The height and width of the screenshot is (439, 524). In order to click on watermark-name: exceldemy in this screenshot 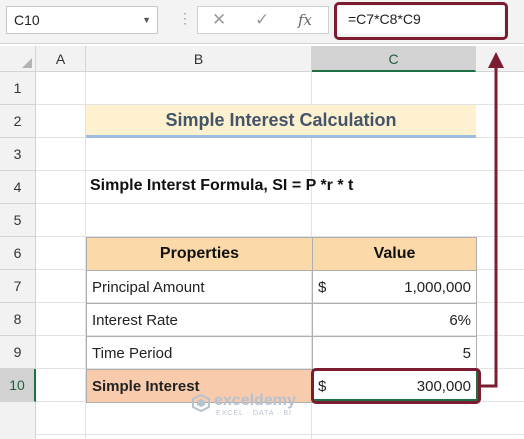, I will do `click(255, 400)`.